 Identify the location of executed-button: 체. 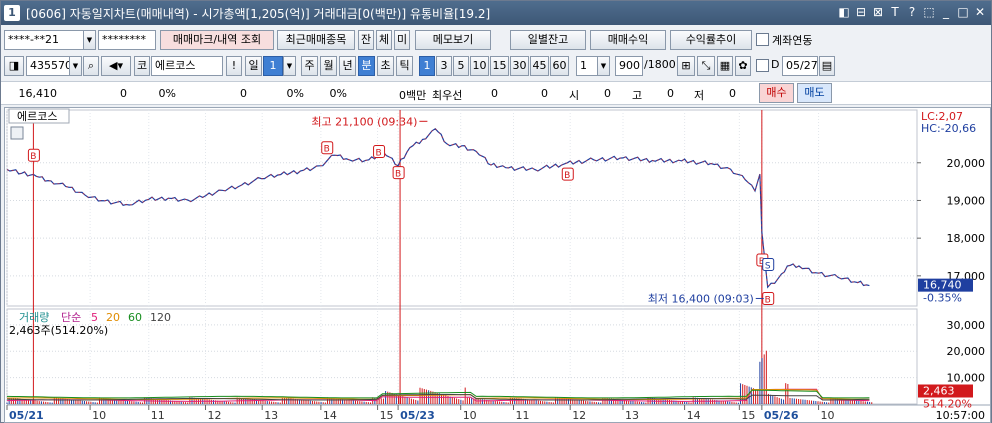
(384, 40).